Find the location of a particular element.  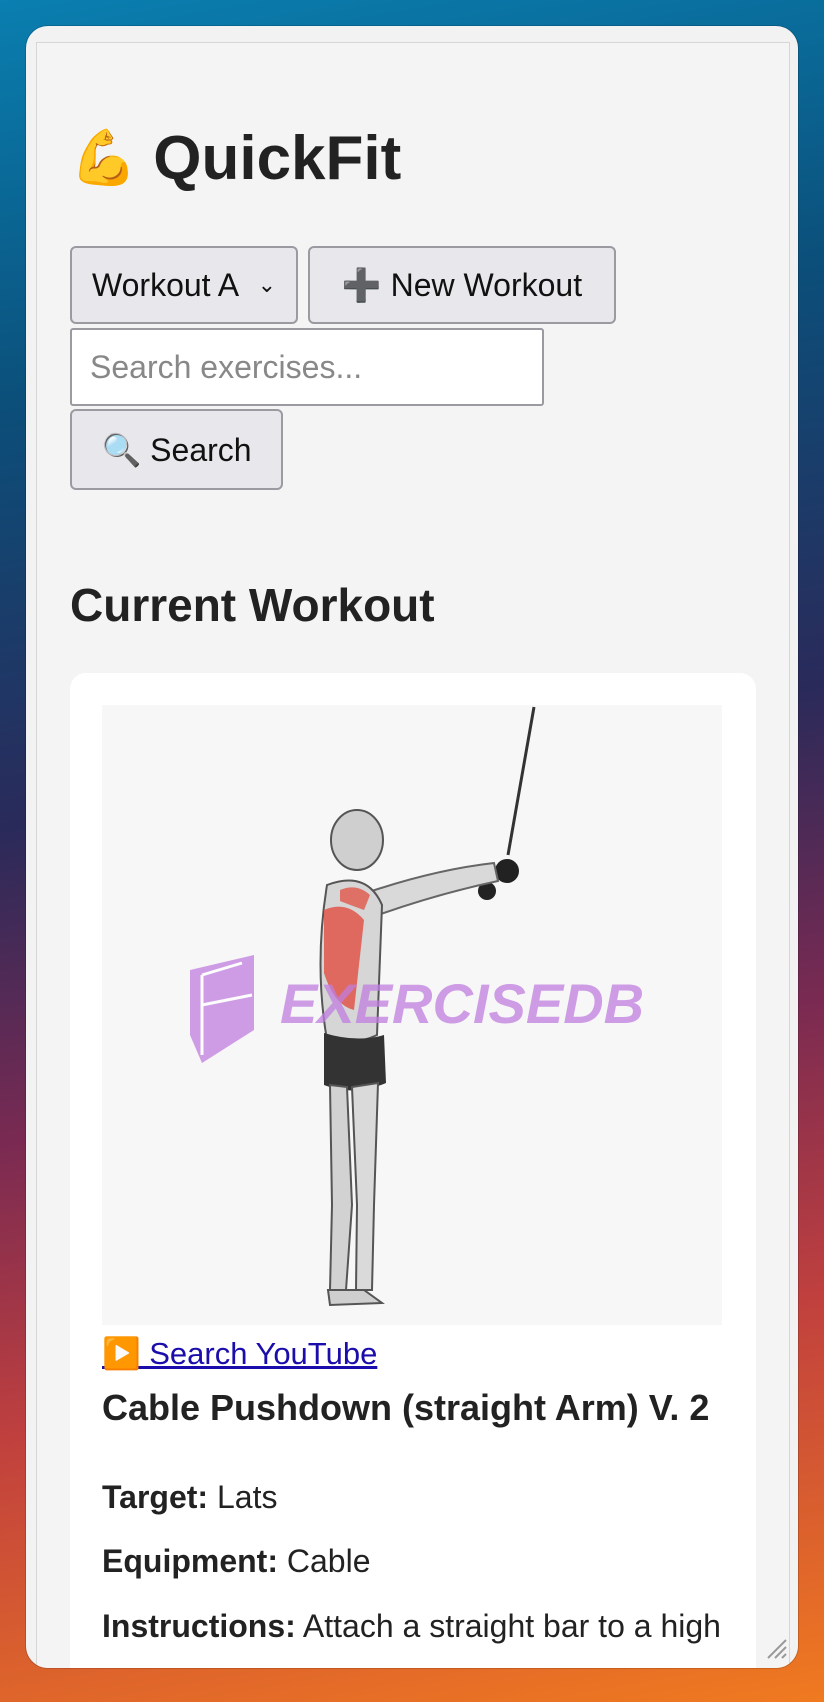

search-button: 🔍 Search is located at coordinates (176, 449).